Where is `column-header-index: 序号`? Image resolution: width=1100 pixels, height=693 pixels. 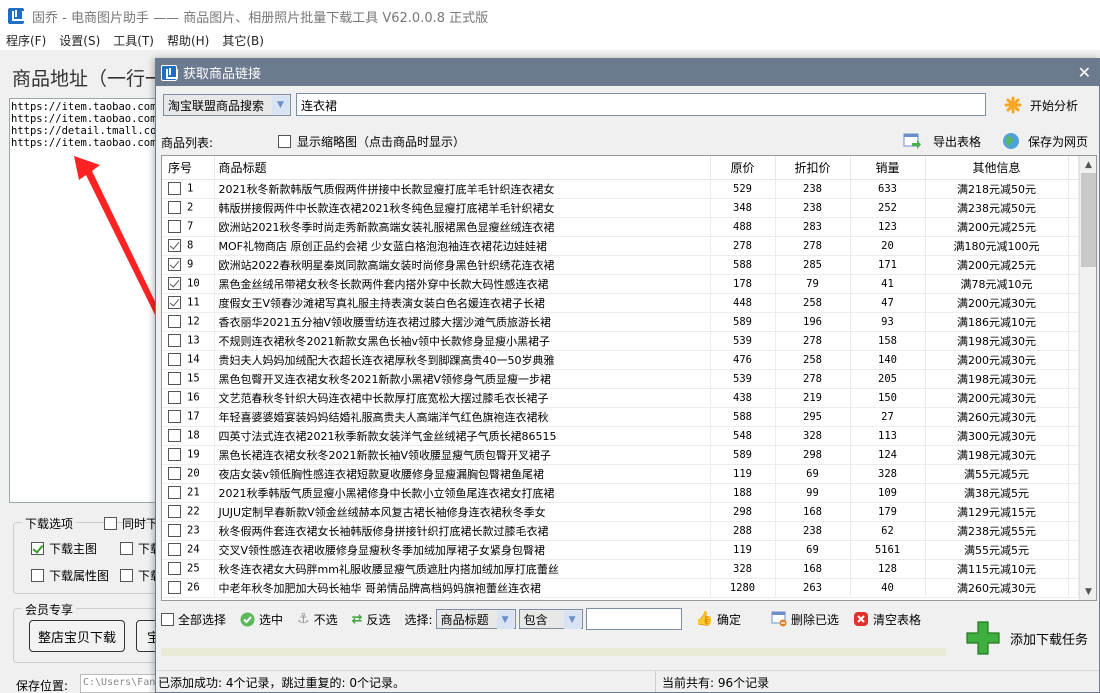 column-header-index: 序号 is located at coordinates (188, 168).